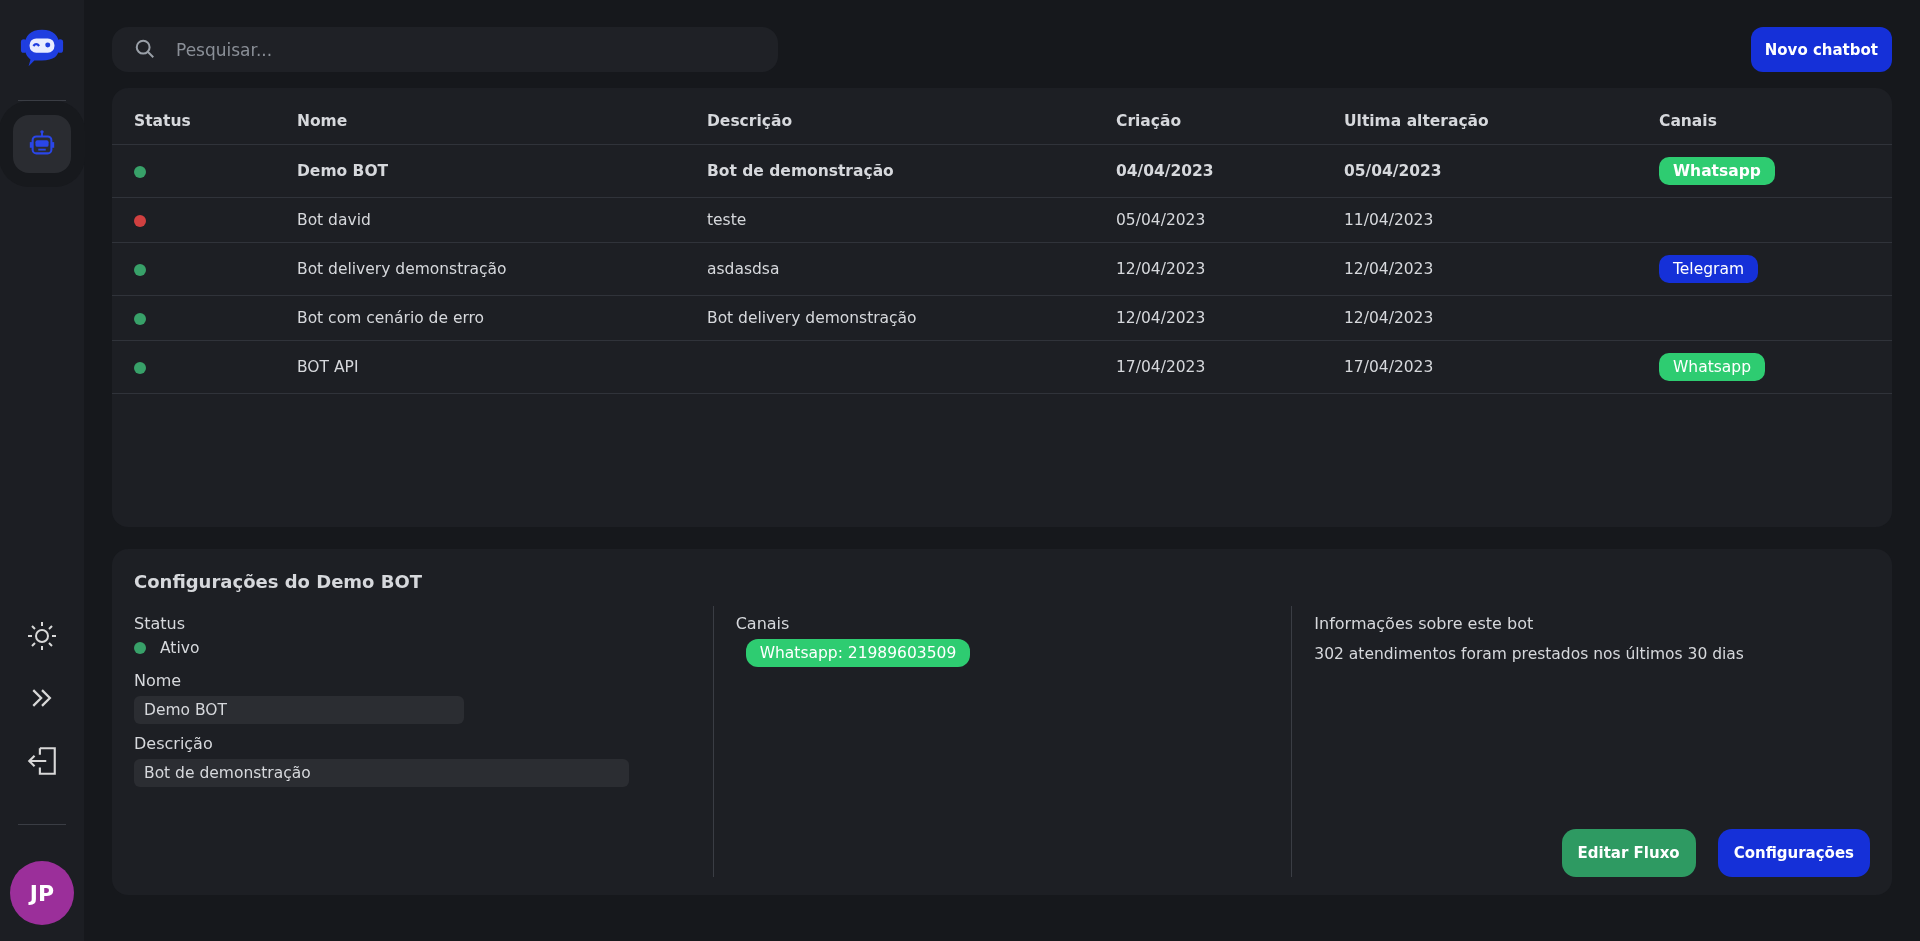  I want to click on table-cell: Bot david, so click(334, 220).